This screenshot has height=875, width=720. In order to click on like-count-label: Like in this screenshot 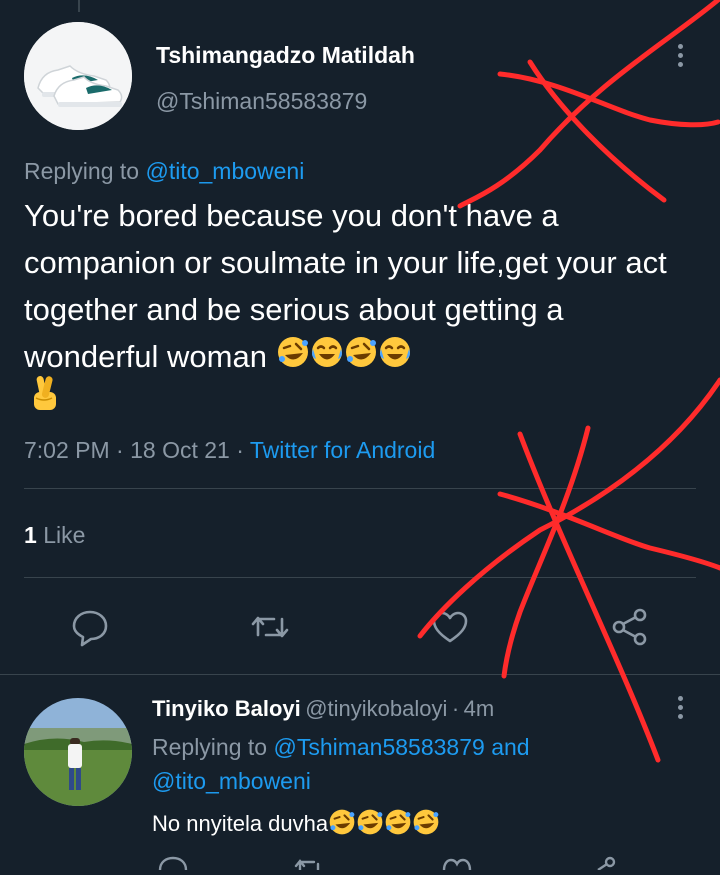, I will do `click(64, 535)`.